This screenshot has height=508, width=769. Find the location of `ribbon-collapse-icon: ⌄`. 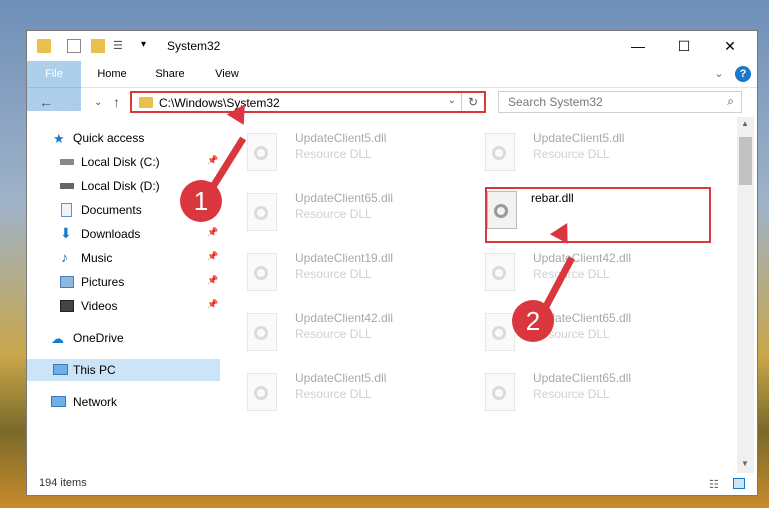

ribbon-collapse-icon: ⌄ is located at coordinates (719, 74).